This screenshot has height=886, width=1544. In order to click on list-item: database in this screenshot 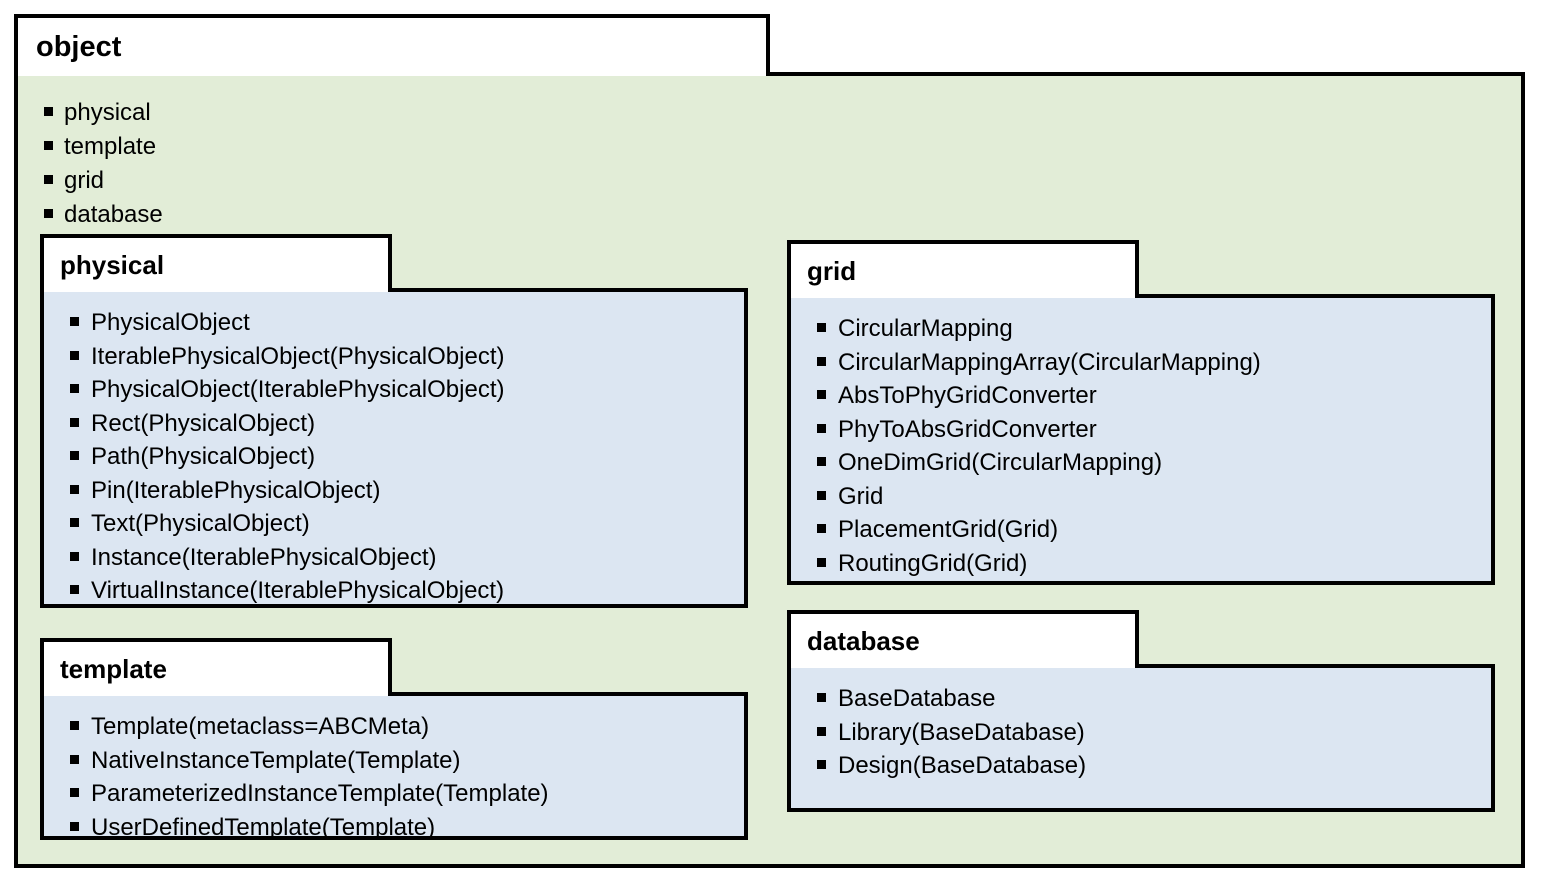, I will do `click(103, 215)`.